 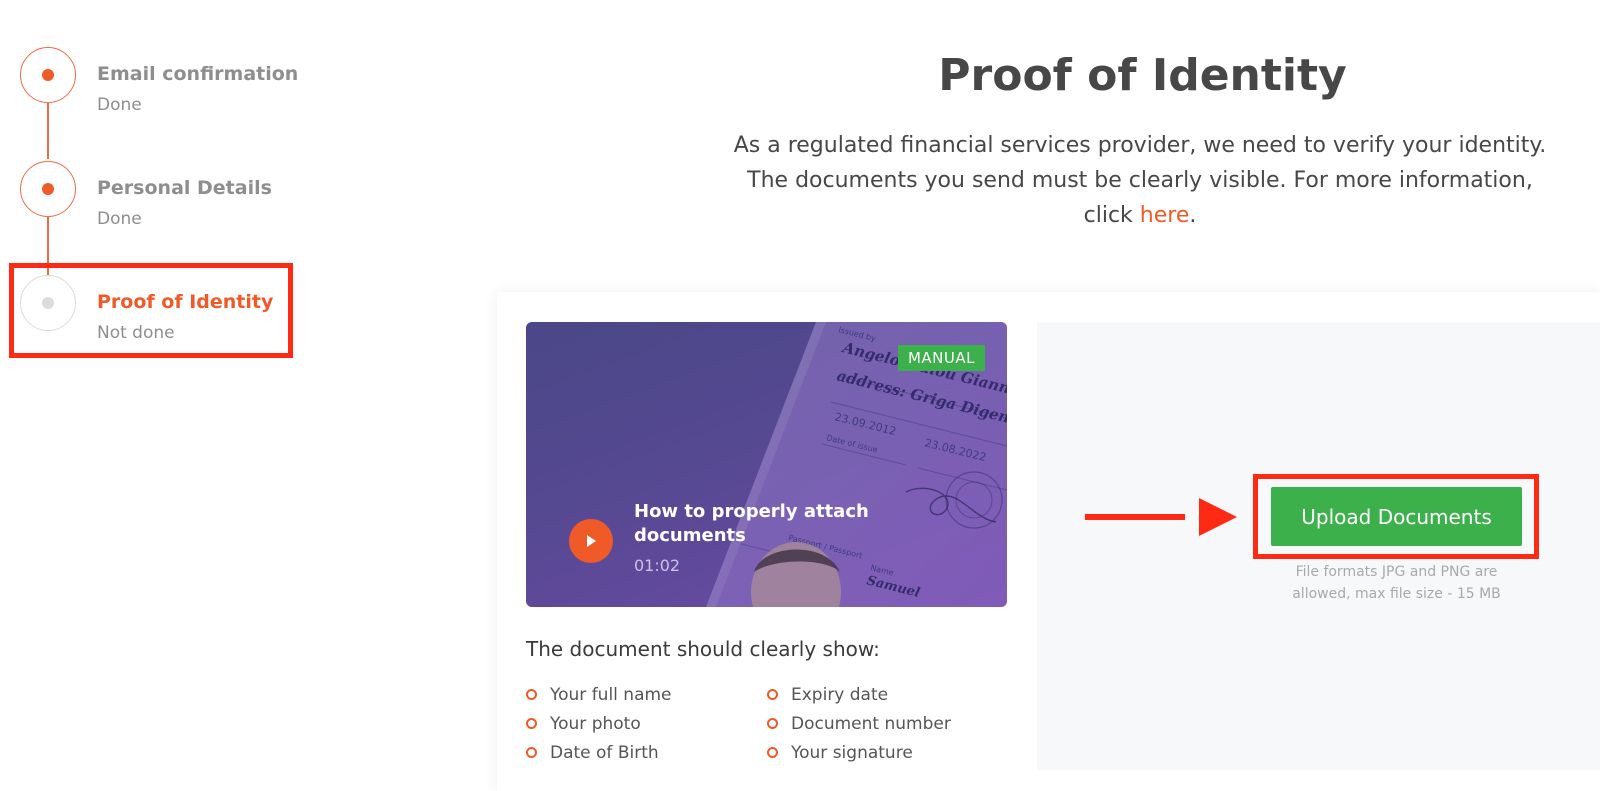 I want to click on list-item: Document number, so click(x=859, y=727).